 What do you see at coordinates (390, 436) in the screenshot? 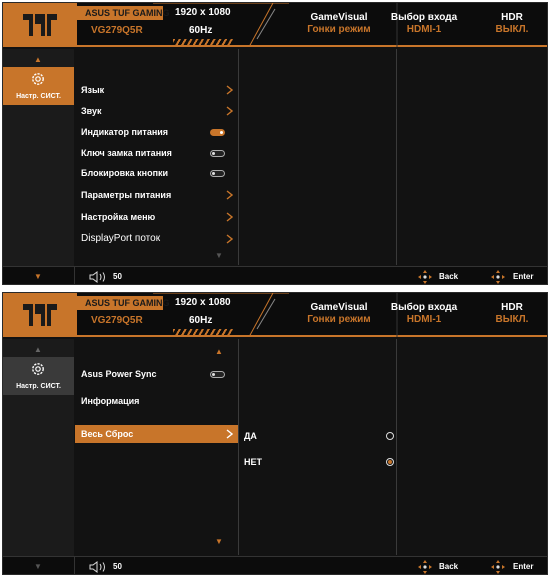
I see `radio-button-unselected` at bounding box center [390, 436].